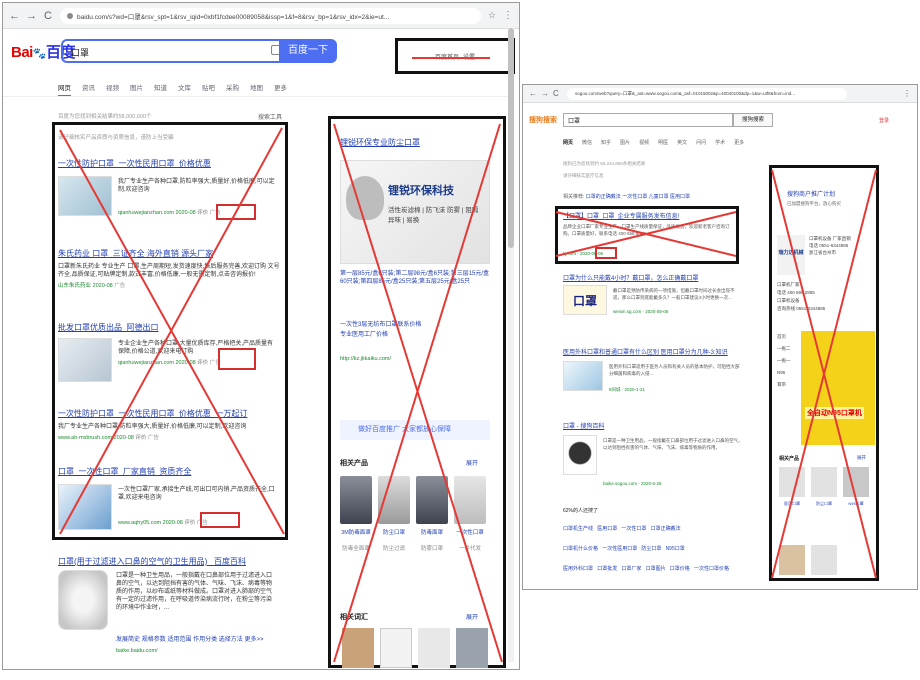 The image size is (920, 680). Describe the element at coordinates (205, 640) in the screenshot. I see `baike-link: 作用分类` at that location.